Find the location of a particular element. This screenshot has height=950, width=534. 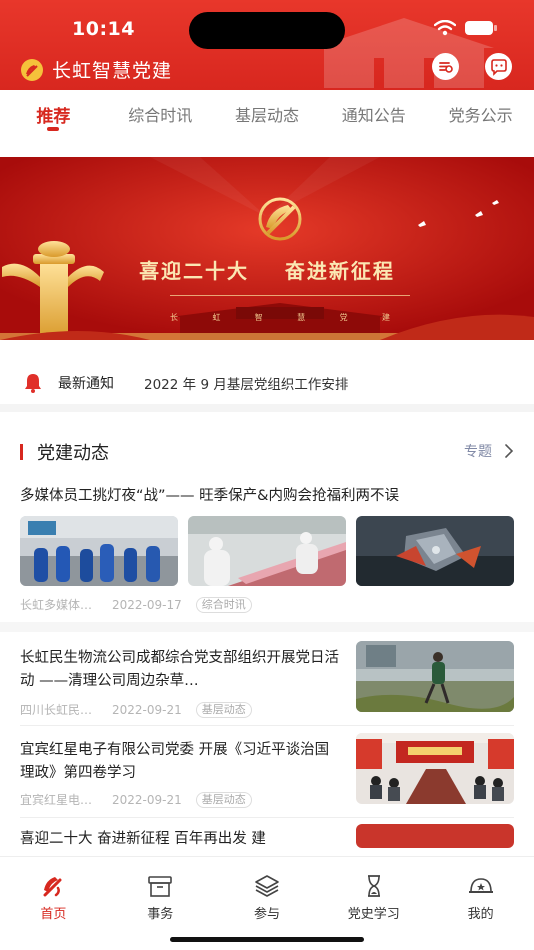

notice-label: 最新通知 is located at coordinates (86, 384).